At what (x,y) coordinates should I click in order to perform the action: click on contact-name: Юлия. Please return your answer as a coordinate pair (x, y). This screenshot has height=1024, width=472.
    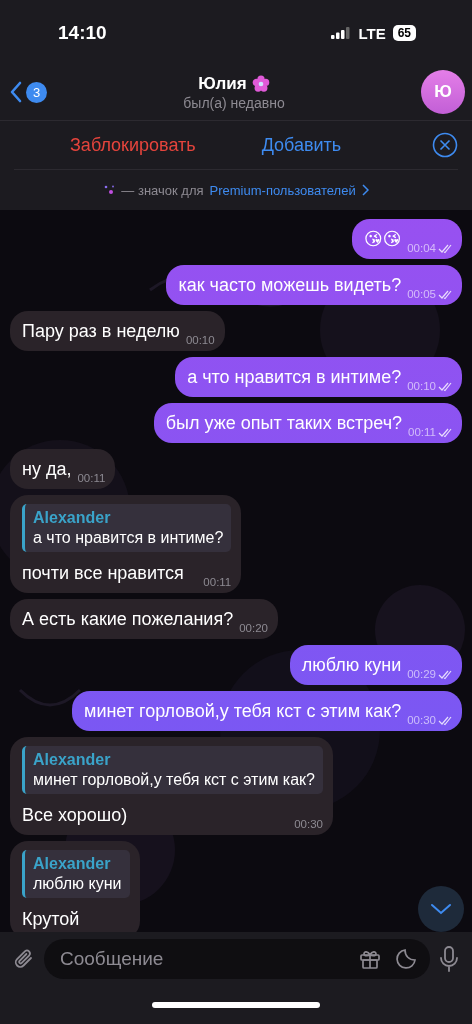
    Looking at the image, I should click on (222, 83).